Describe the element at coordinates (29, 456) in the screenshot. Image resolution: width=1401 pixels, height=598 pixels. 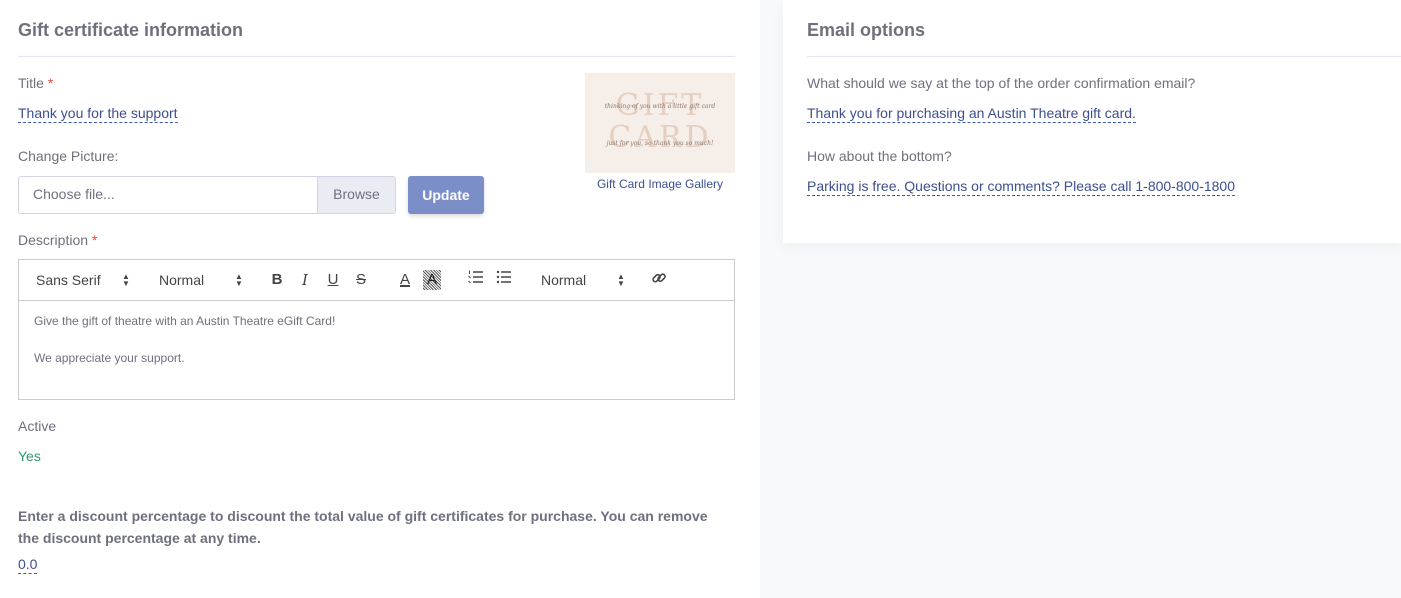
I see `active-value: Yes` at that location.